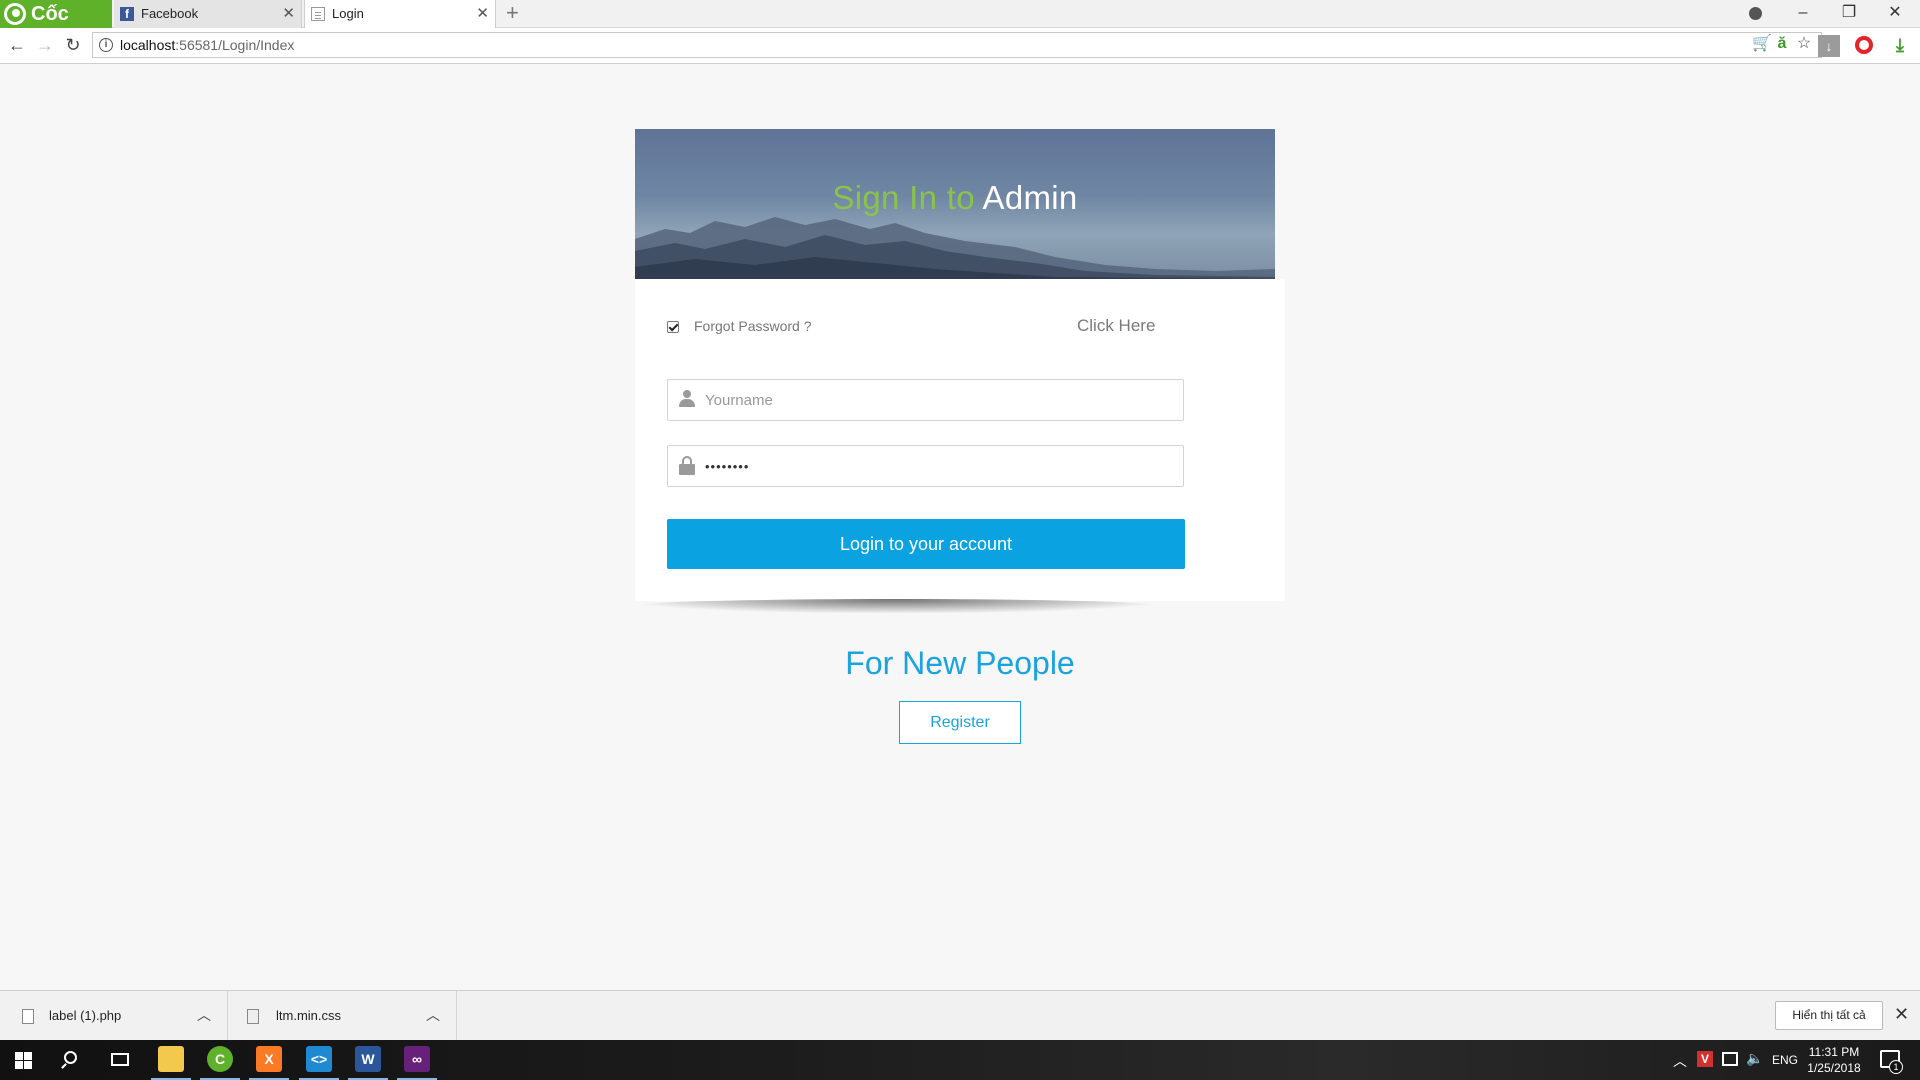 Image resolution: width=1920 pixels, height=1080 pixels. What do you see at coordinates (896, 606) in the screenshot?
I see `card-shadow` at bounding box center [896, 606].